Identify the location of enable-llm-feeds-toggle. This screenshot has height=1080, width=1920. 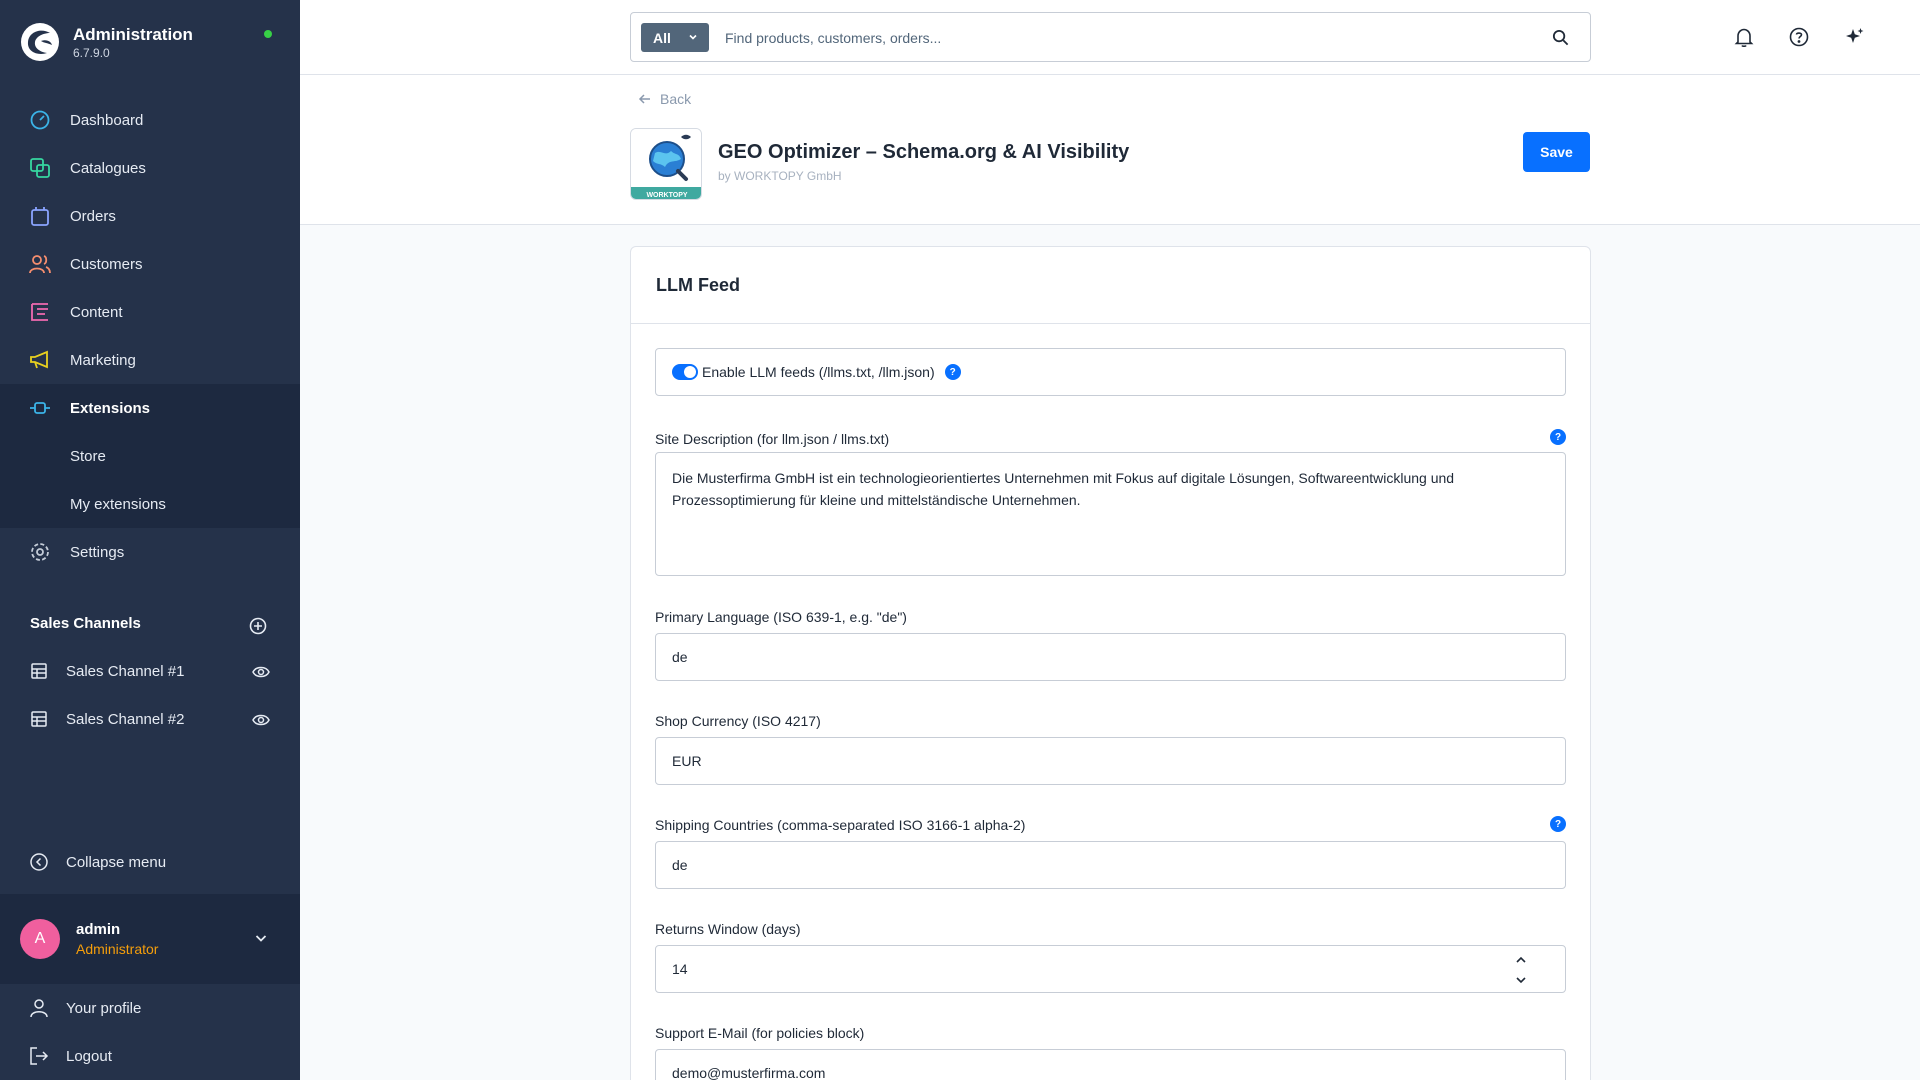
(685, 372).